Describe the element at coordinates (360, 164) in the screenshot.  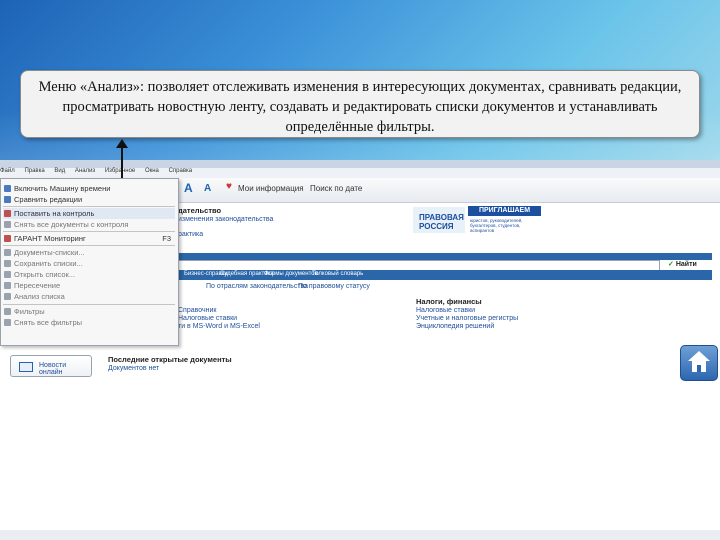
I see `app-titlebar` at that location.